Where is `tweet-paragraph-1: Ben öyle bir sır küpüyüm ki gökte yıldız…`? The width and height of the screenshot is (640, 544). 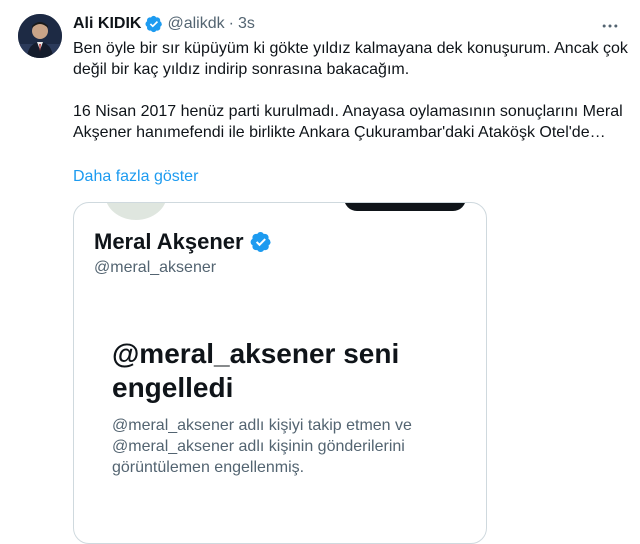
tweet-paragraph-1: Ben öyle bir sır küpüyüm ki gökte yıldız… is located at coordinates (350, 59).